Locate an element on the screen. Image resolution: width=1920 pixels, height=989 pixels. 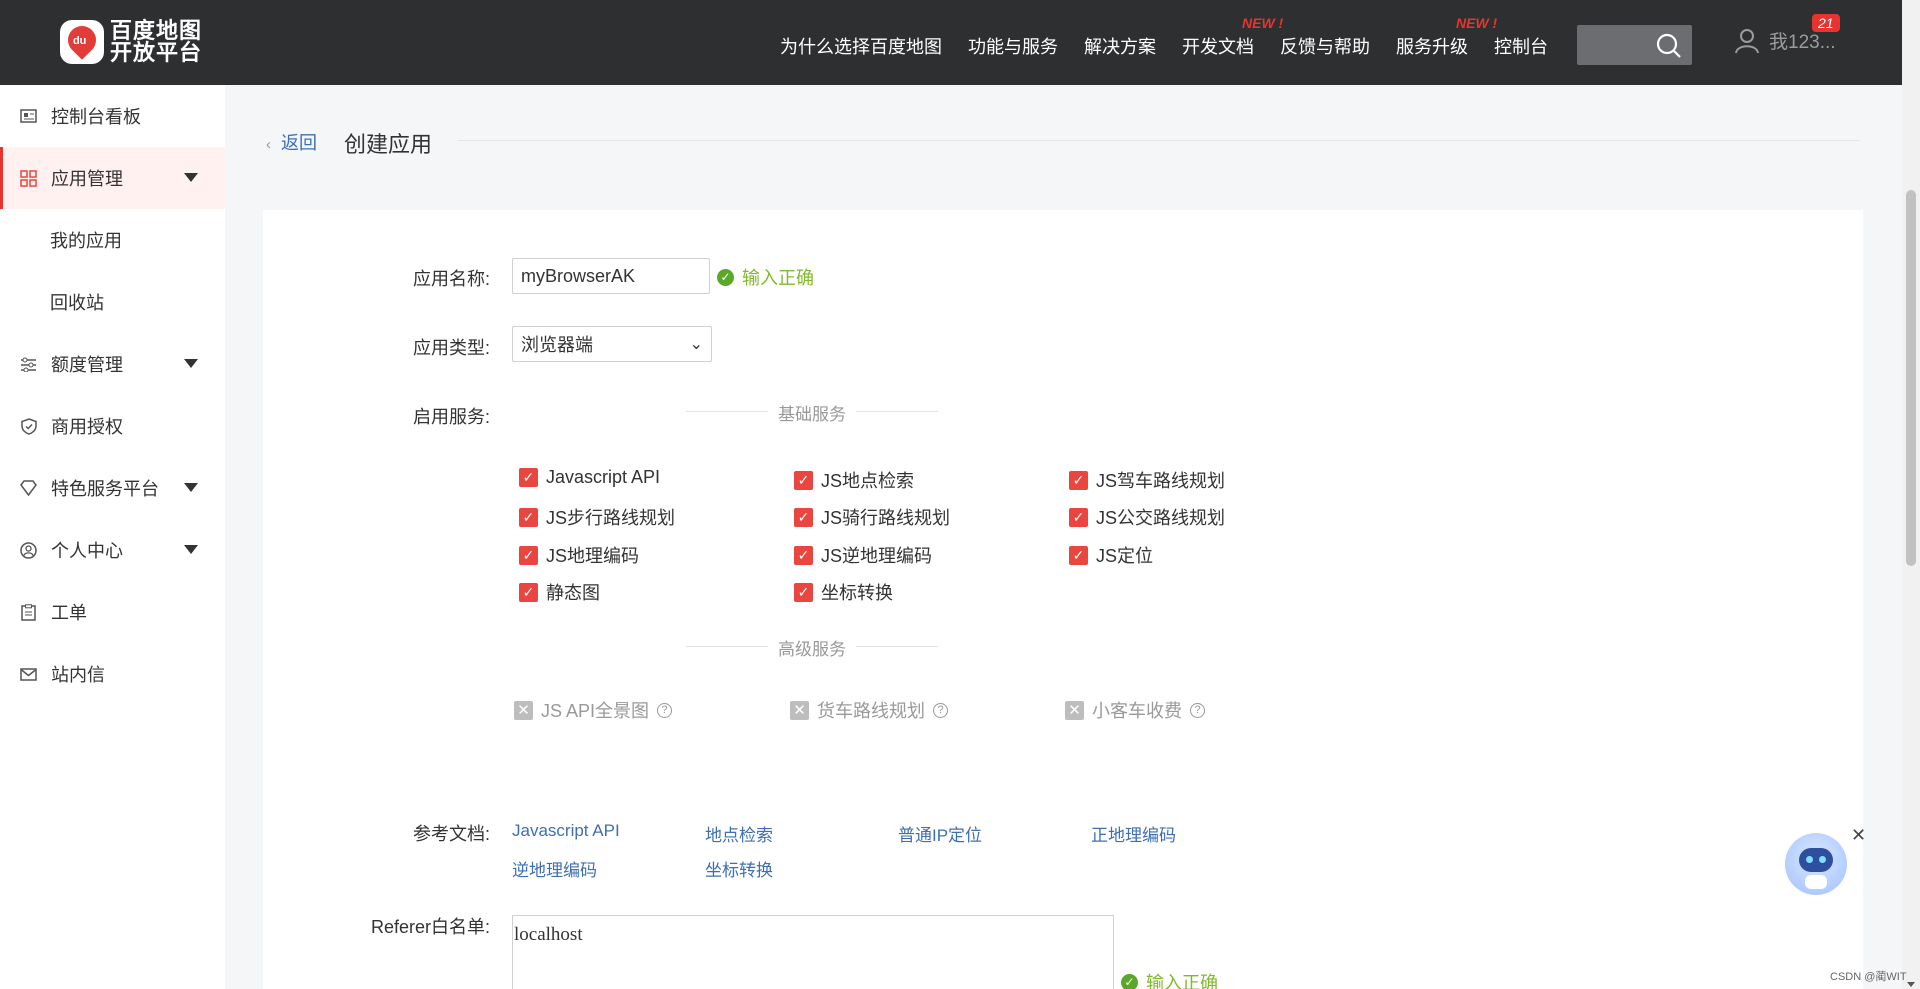
page-title: 创建应用 is located at coordinates (388, 144).